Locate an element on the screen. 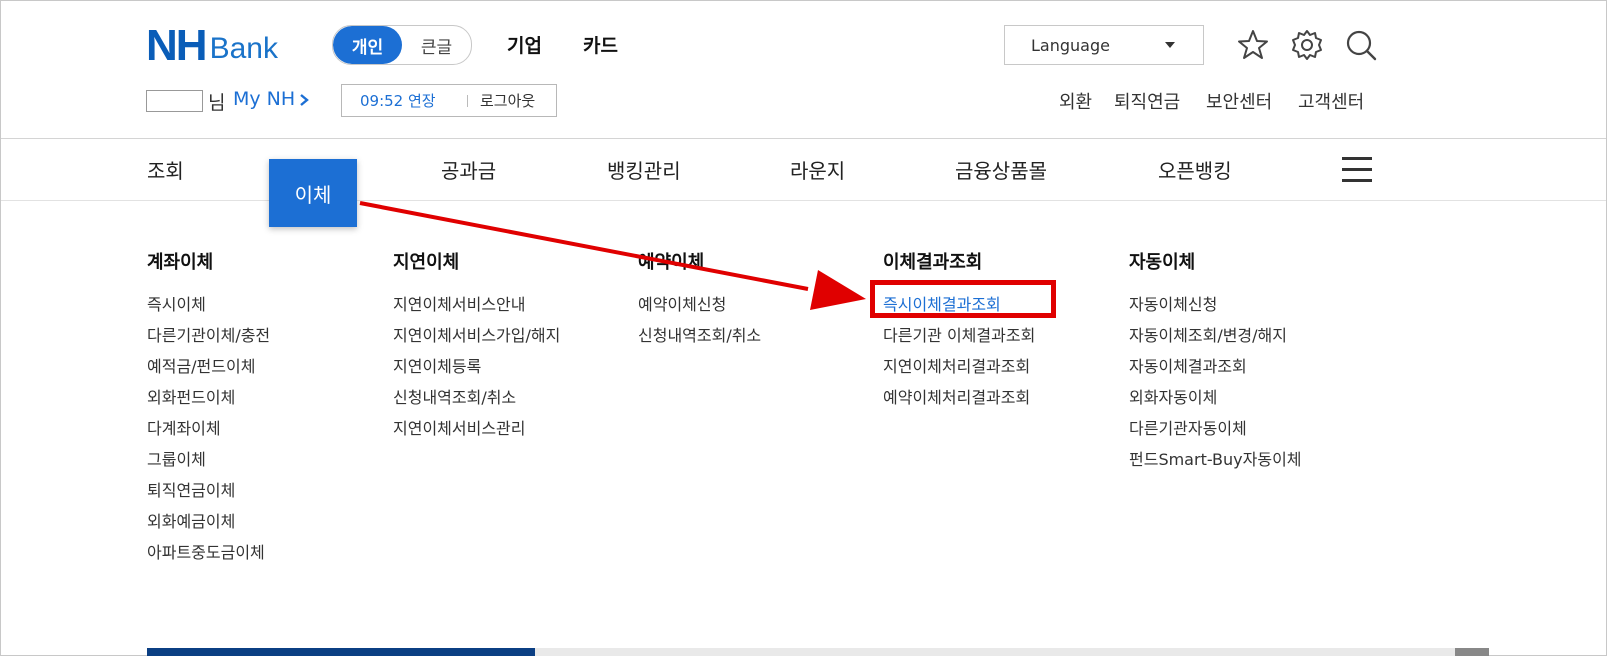  menu-item: 예약이체처리결과조회 is located at coordinates (959, 397).